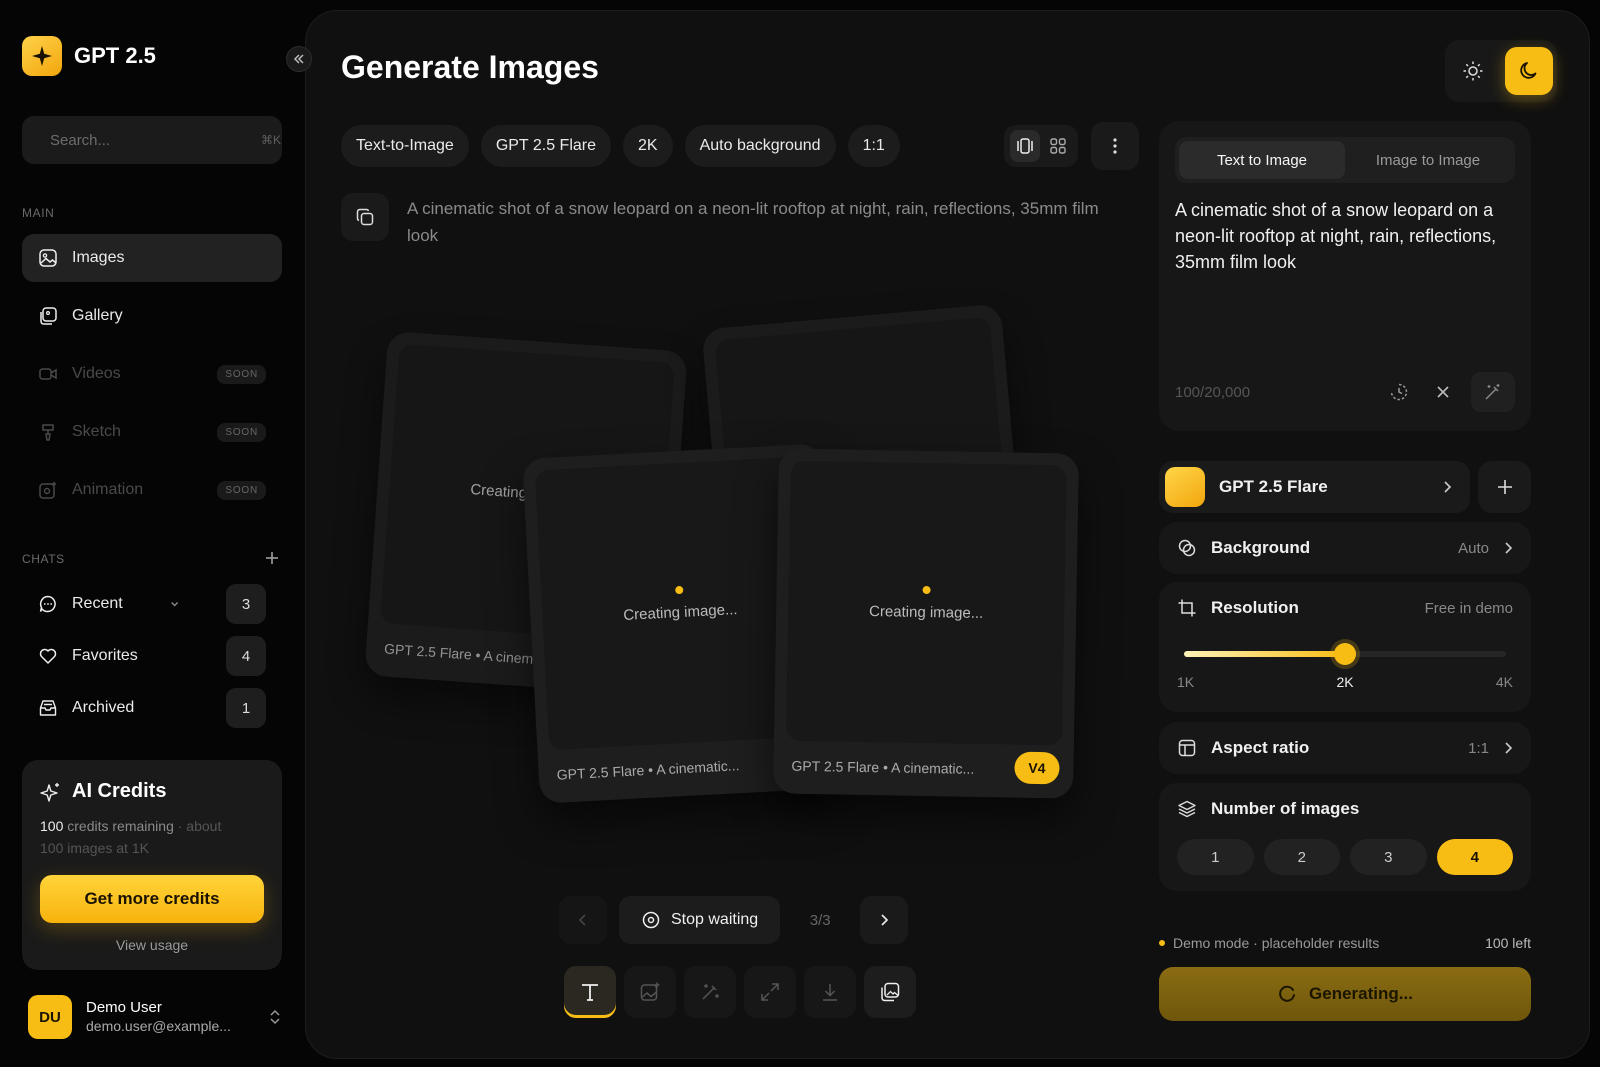  I want to click on stack-view-button, so click(1024, 146).